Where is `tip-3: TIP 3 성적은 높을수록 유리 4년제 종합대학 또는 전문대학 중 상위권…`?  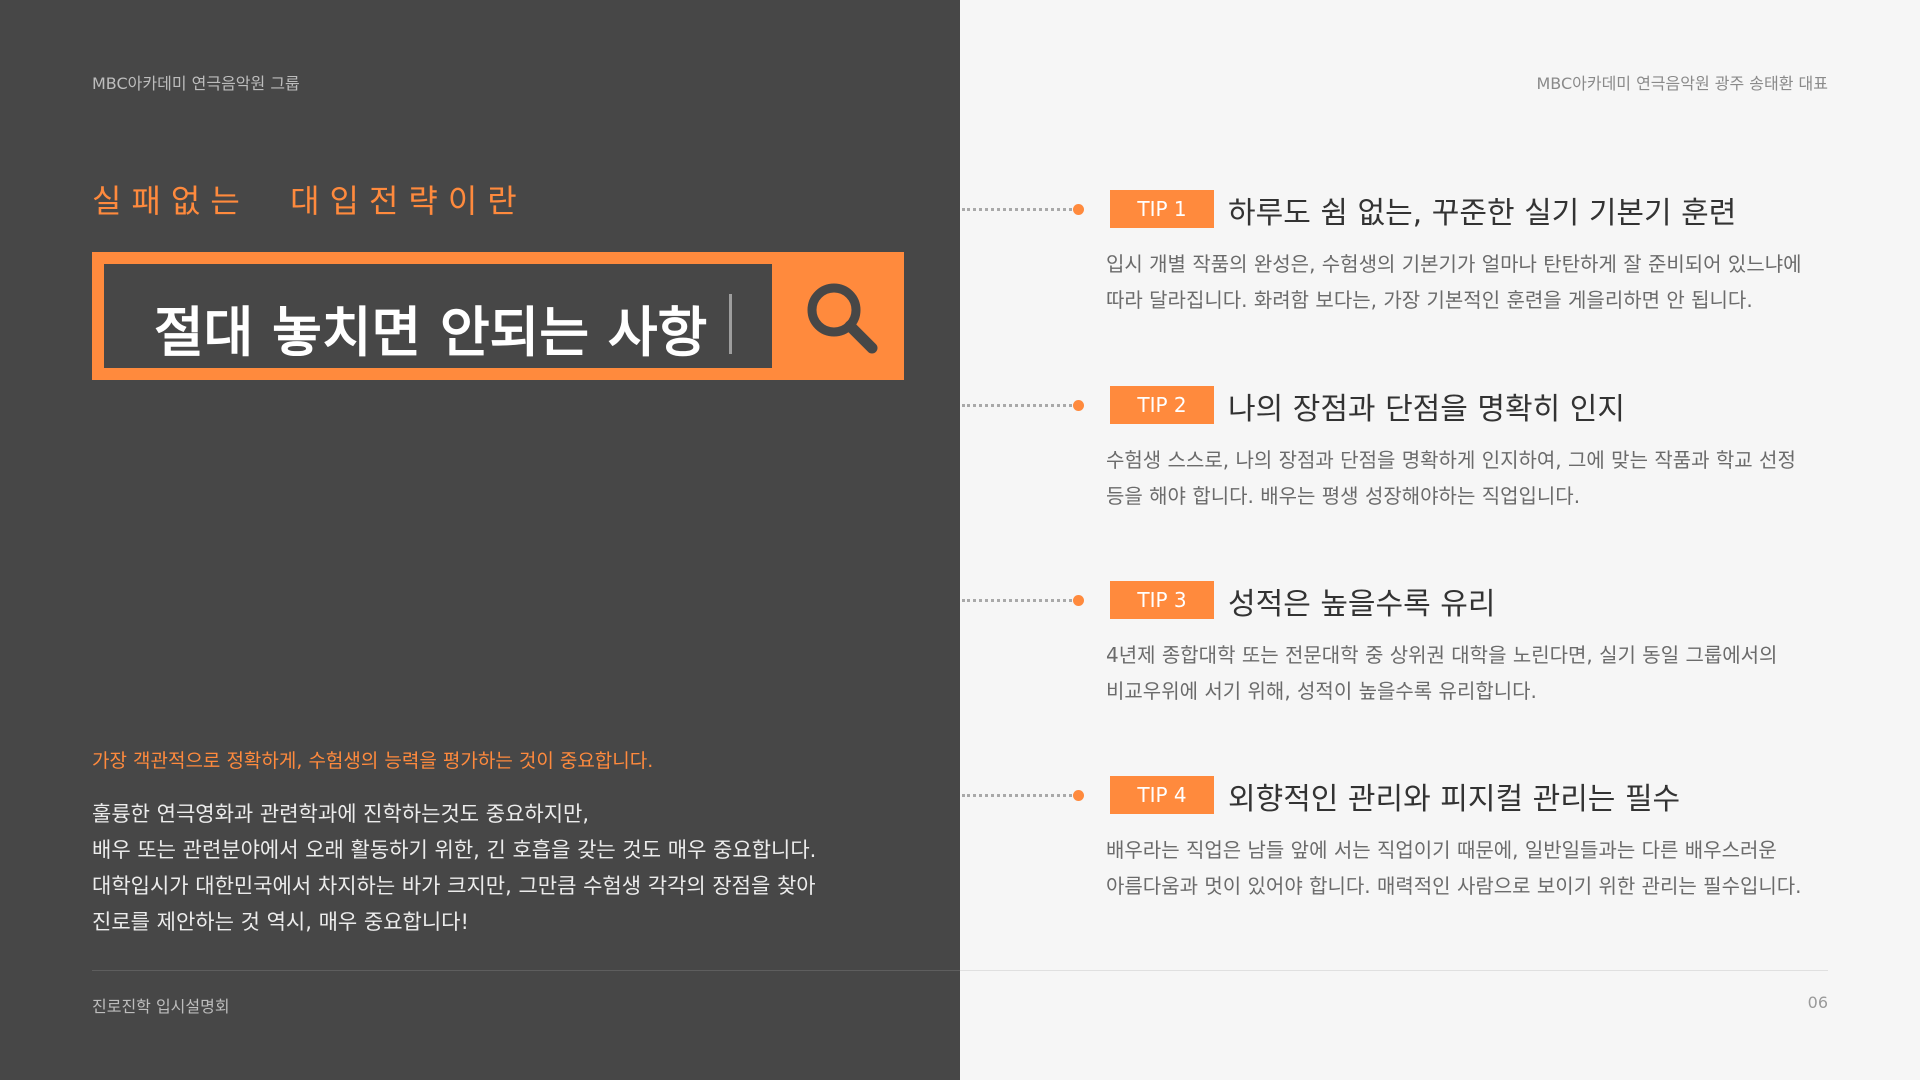 tip-3: TIP 3 성적은 높을수록 유리 4년제 종합대학 또는 전문대학 중 상위권… is located at coordinates (1394, 651).